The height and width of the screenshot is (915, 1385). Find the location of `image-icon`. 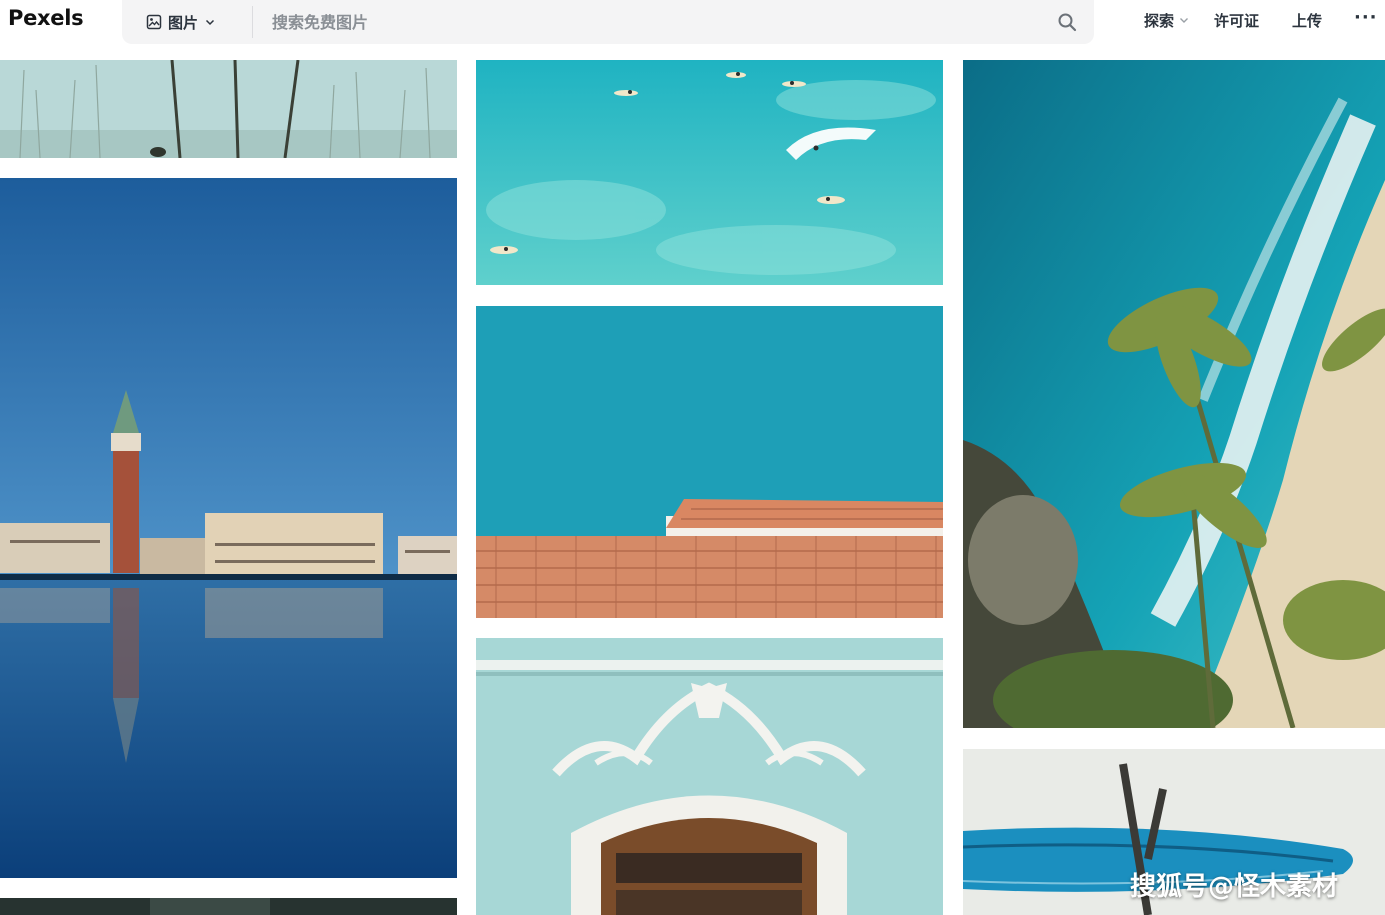

image-icon is located at coordinates (154, 22).